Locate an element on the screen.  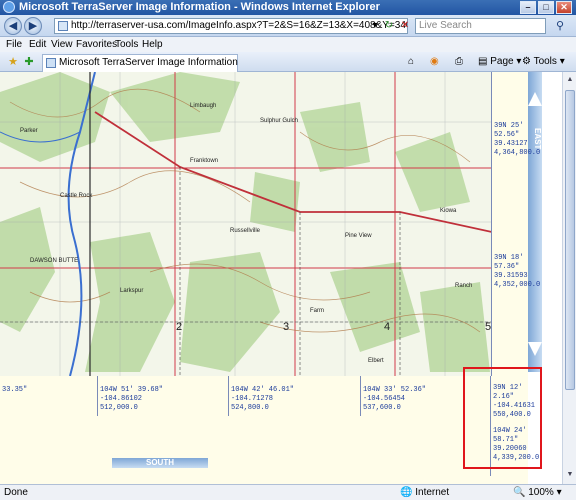
place-label: Farm is located at coordinates (317, 311).